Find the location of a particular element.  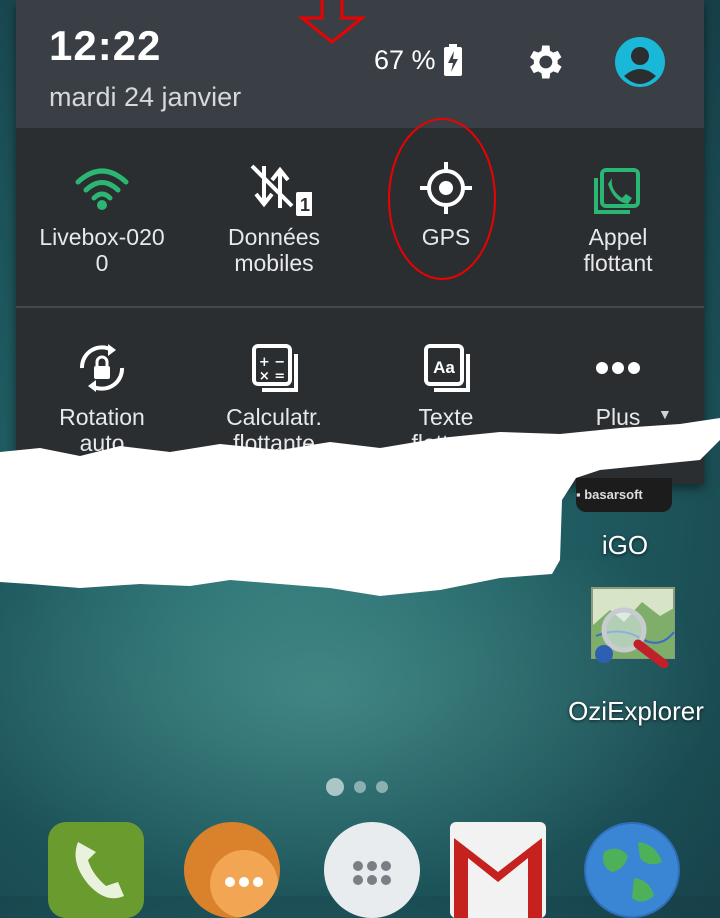

browser-icon is located at coordinates (632, 870).